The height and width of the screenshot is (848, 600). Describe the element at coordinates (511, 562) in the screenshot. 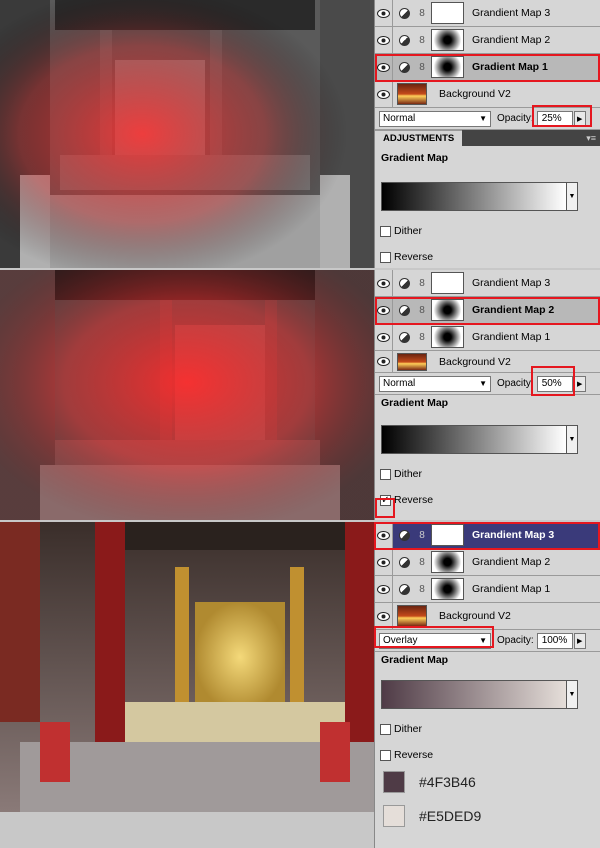

I see `layer-name: Grandient Map 2` at that location.